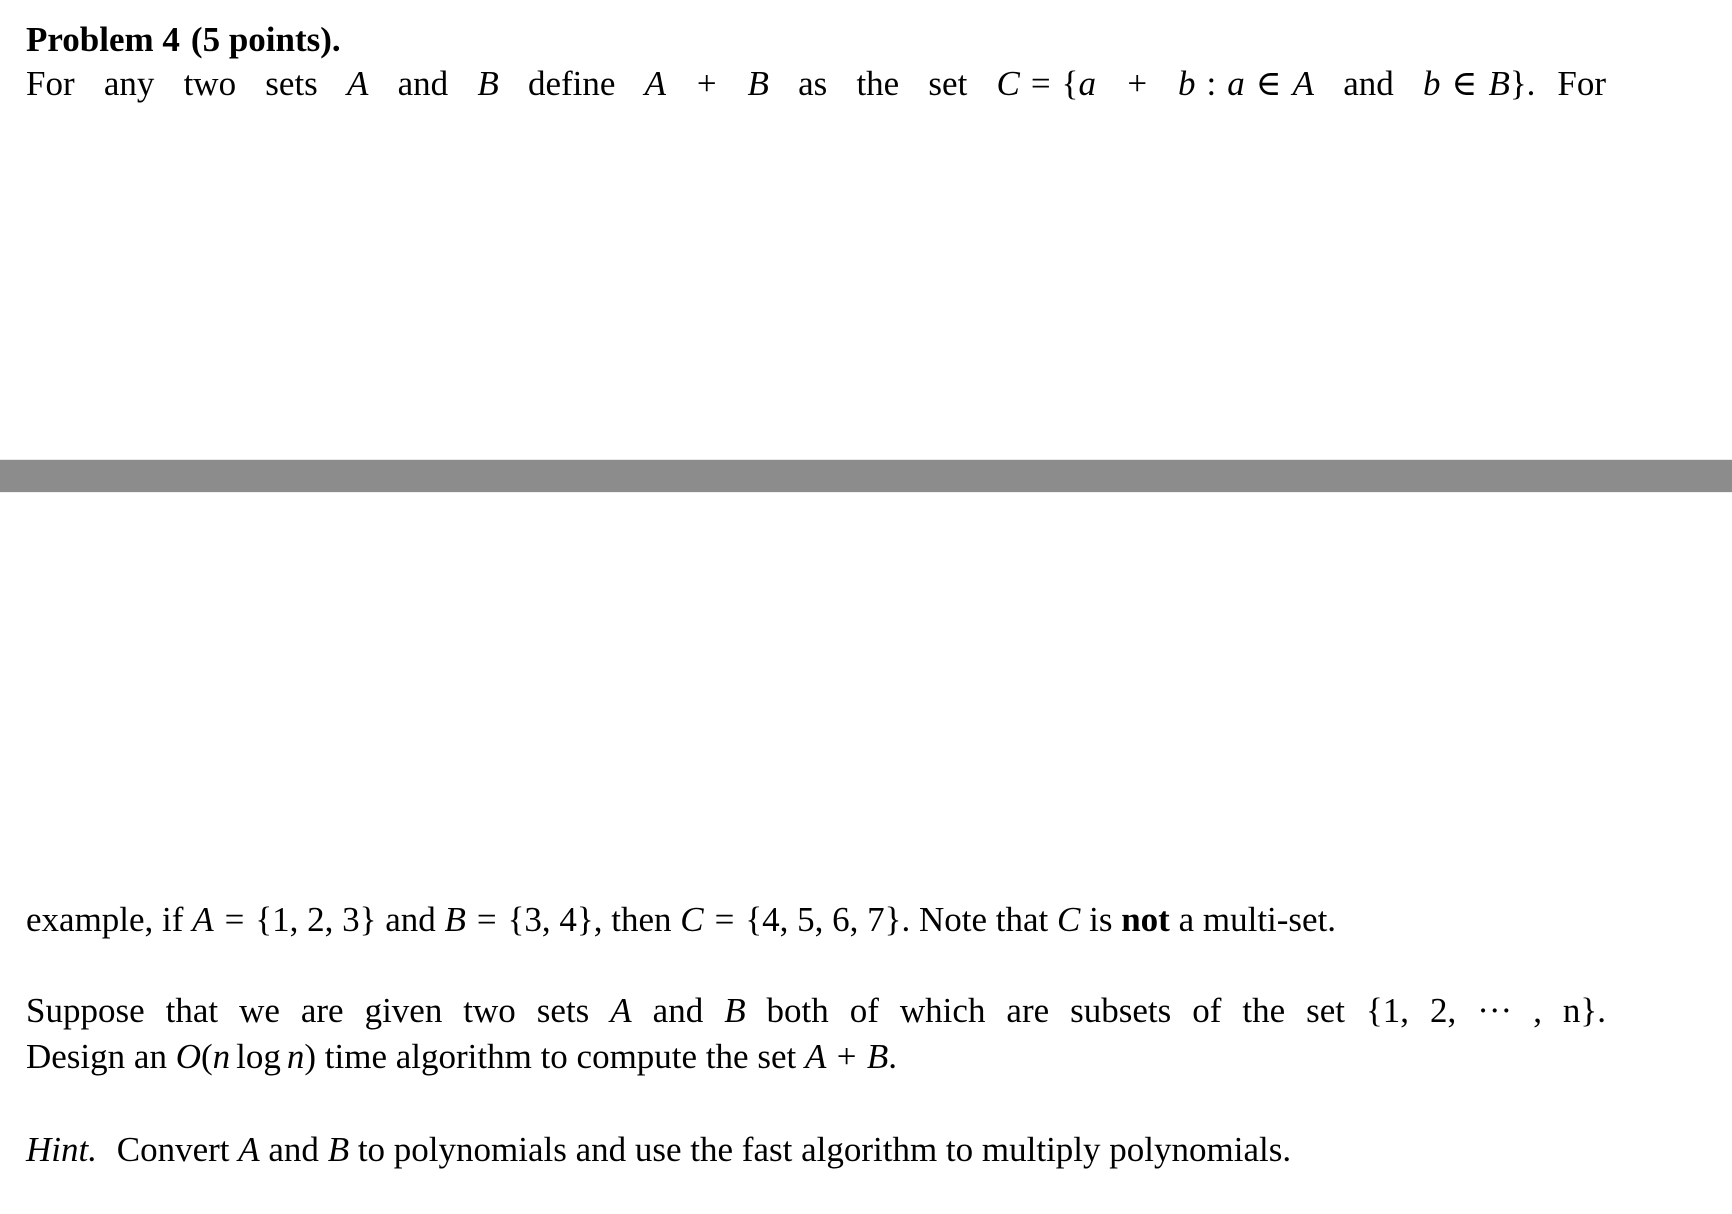  Describe the element at coordinates (979, 919) in the screenshot. I see `ex-text-4: . Note that` at that location.